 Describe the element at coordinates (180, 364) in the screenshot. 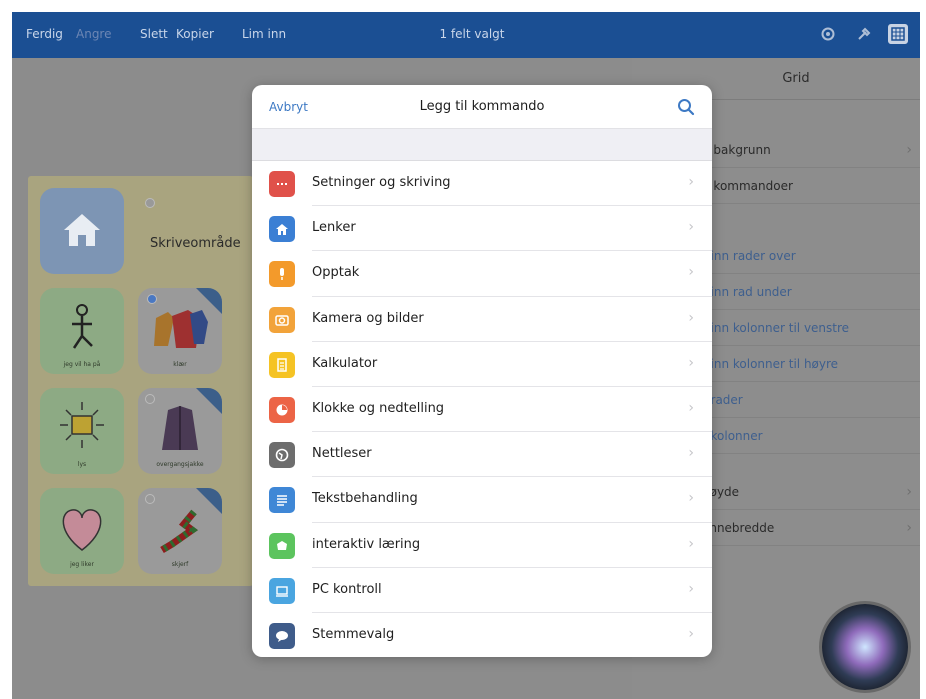

I see `cell-label: klær` at that location.